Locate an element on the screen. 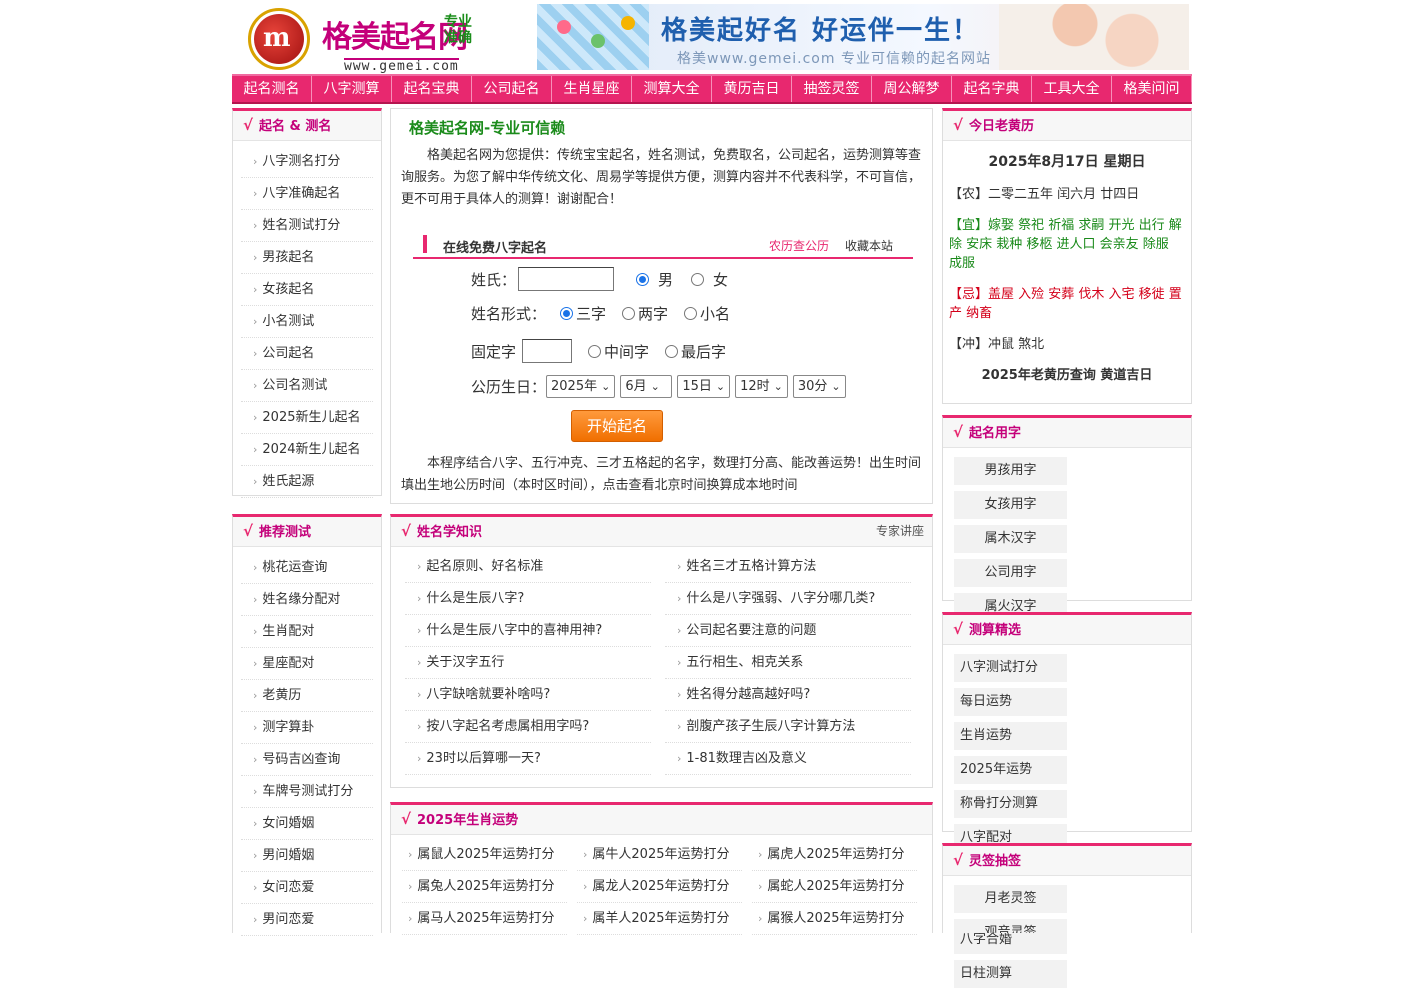  nav-item: 黄历吉日 is located at coordinates (752, 89).